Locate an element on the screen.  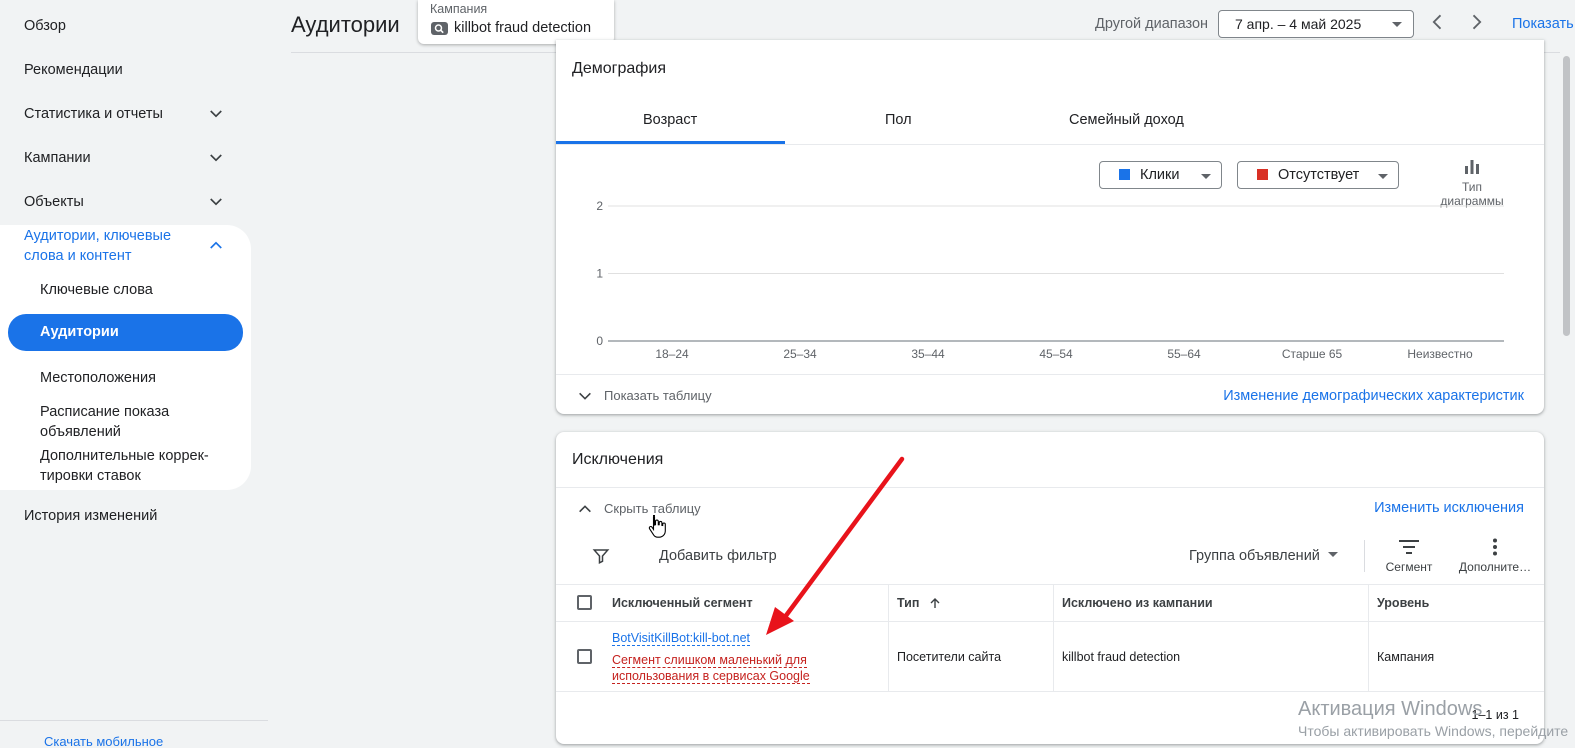
sort-up-icon is located at coordinates (935, 603).